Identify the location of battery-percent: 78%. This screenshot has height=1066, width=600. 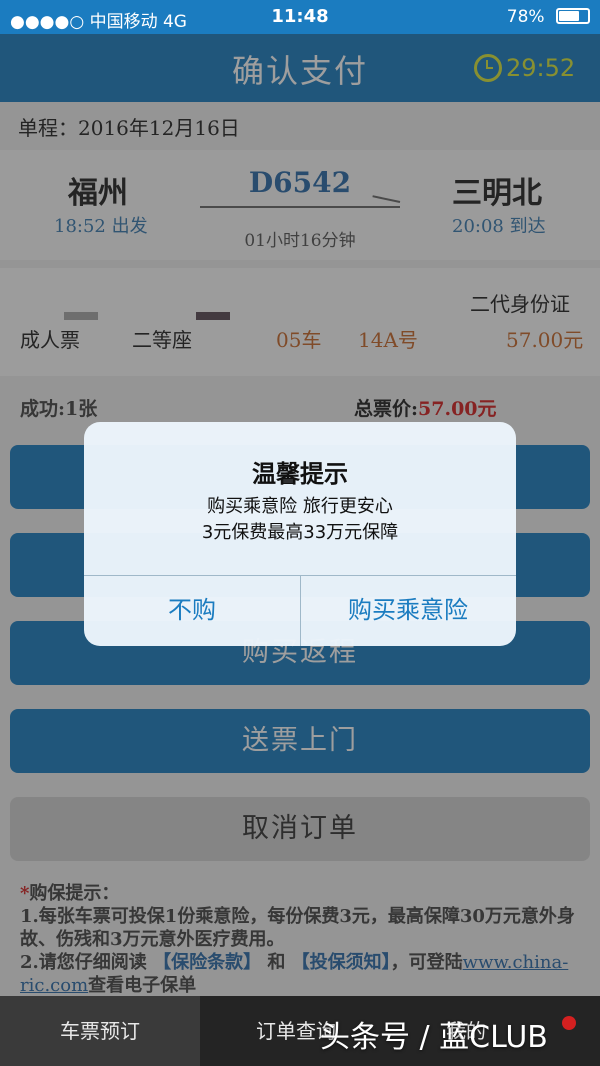
(525, 17).